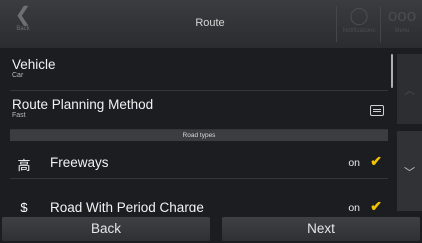 The height and width of the screenshot is (243, 422). Describe the element at coordinates (354, 163) in the screenshot. I see `freeways-state: on` at that location.